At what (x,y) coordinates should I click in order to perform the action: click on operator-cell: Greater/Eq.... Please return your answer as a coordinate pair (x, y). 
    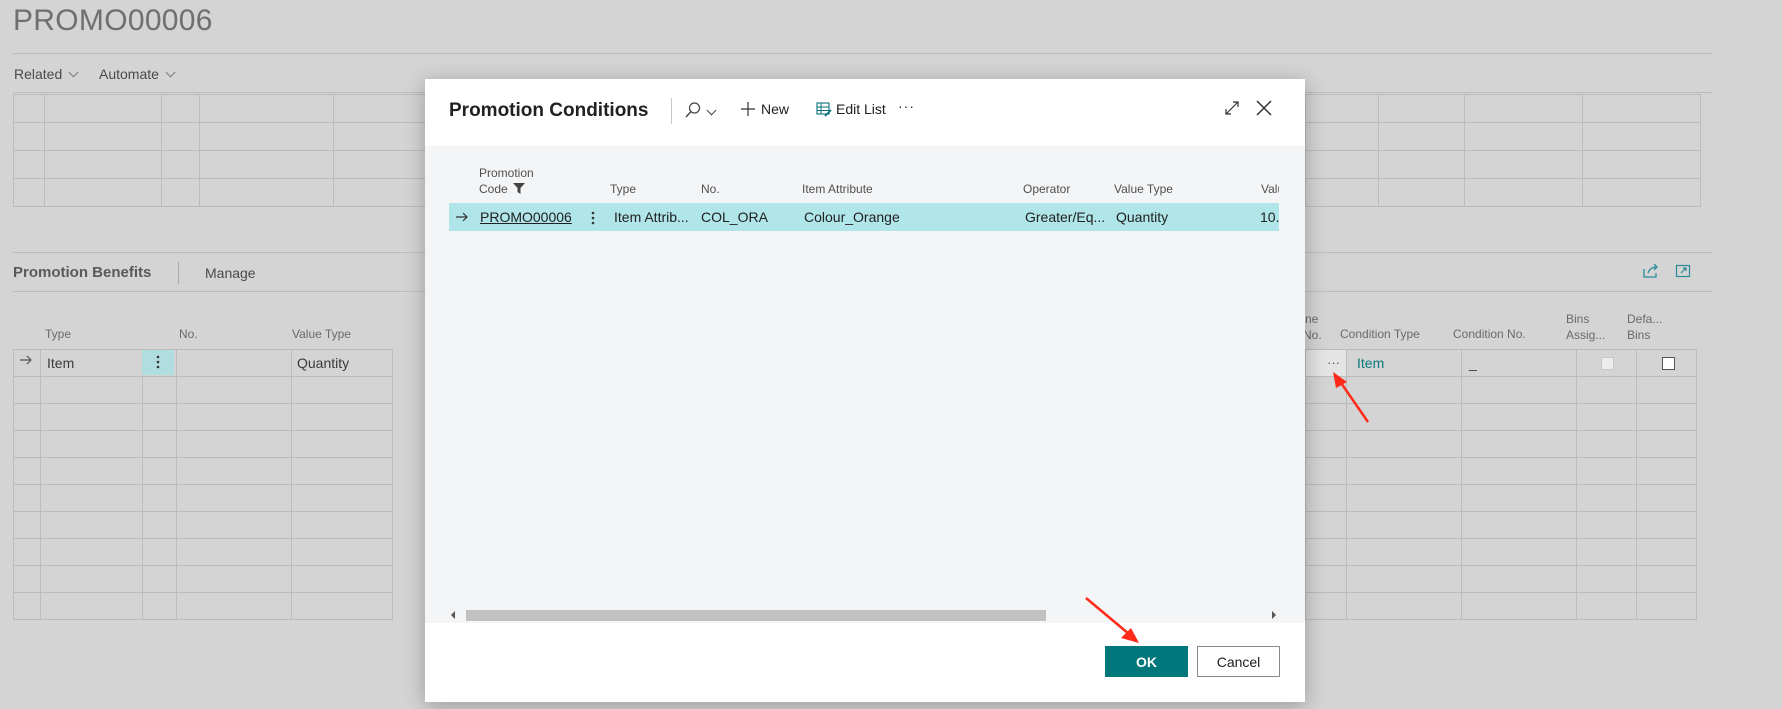
    Looking at the image, I should click on (1065, 217).